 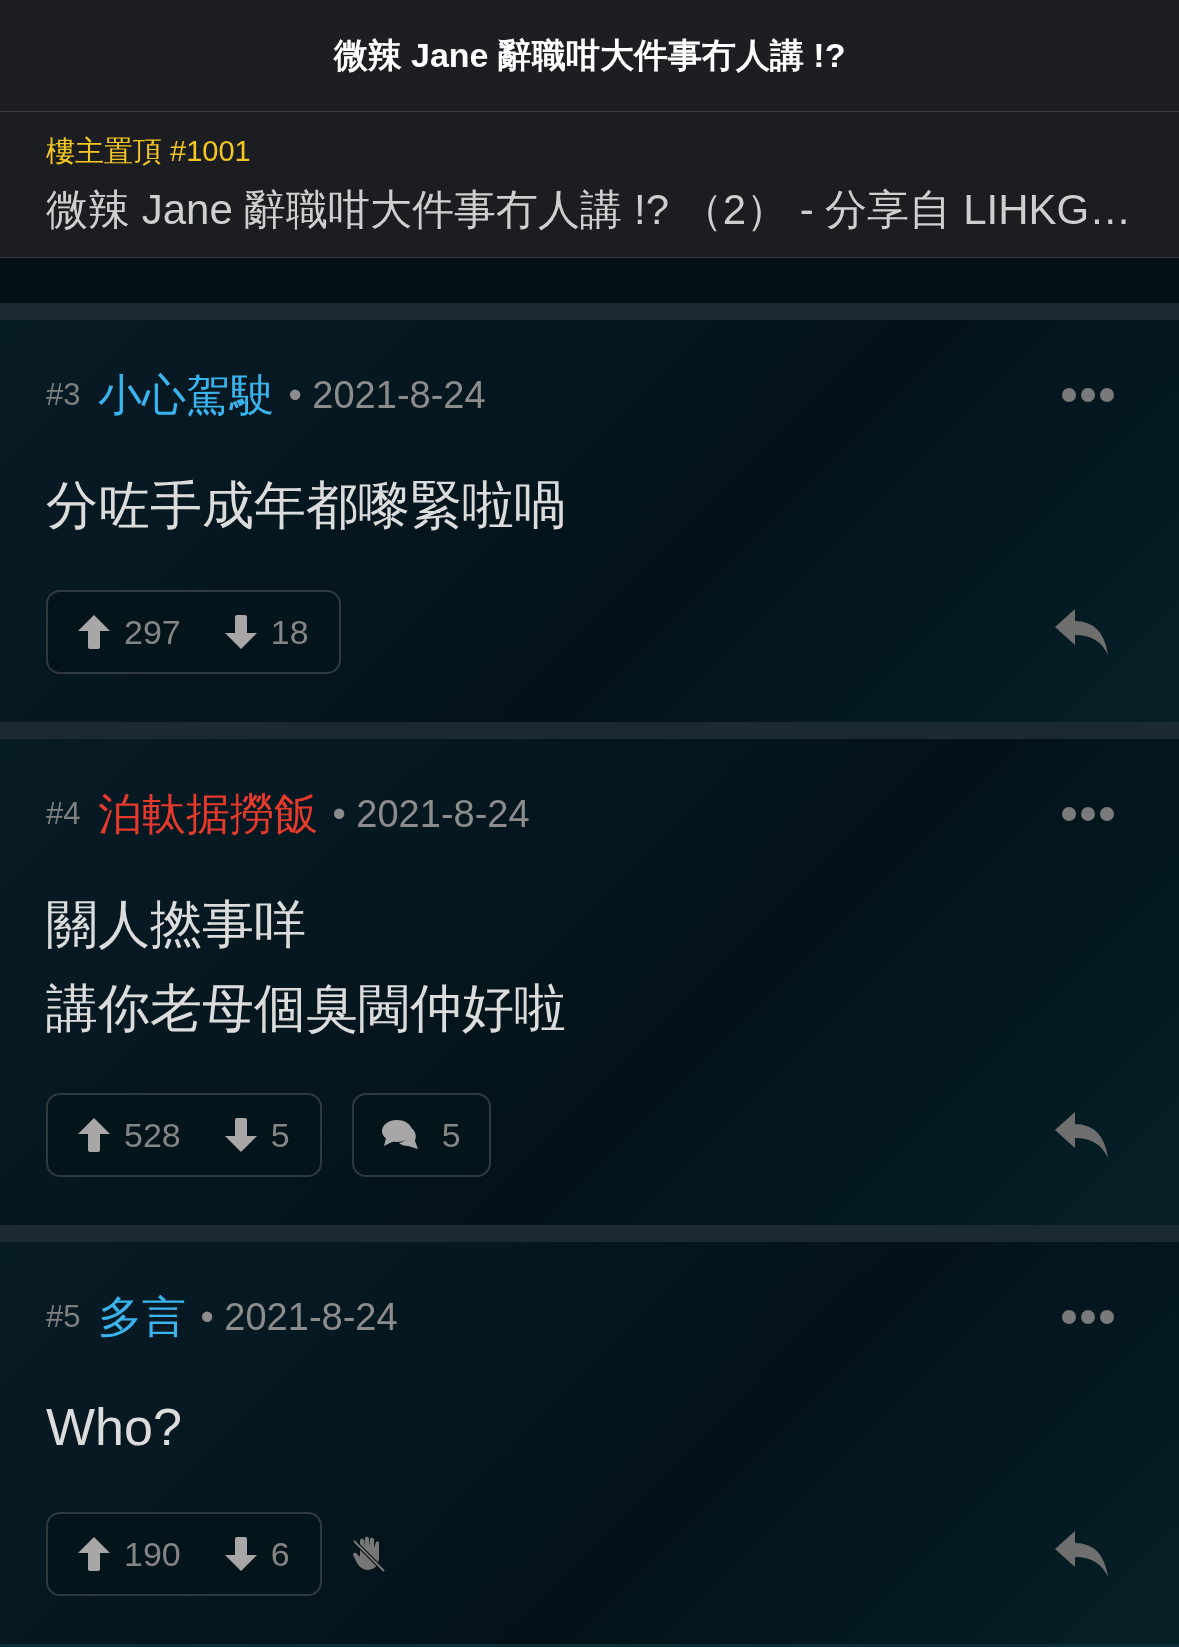 I want to click on post-text: Who?, so click(x=114, y=1427).